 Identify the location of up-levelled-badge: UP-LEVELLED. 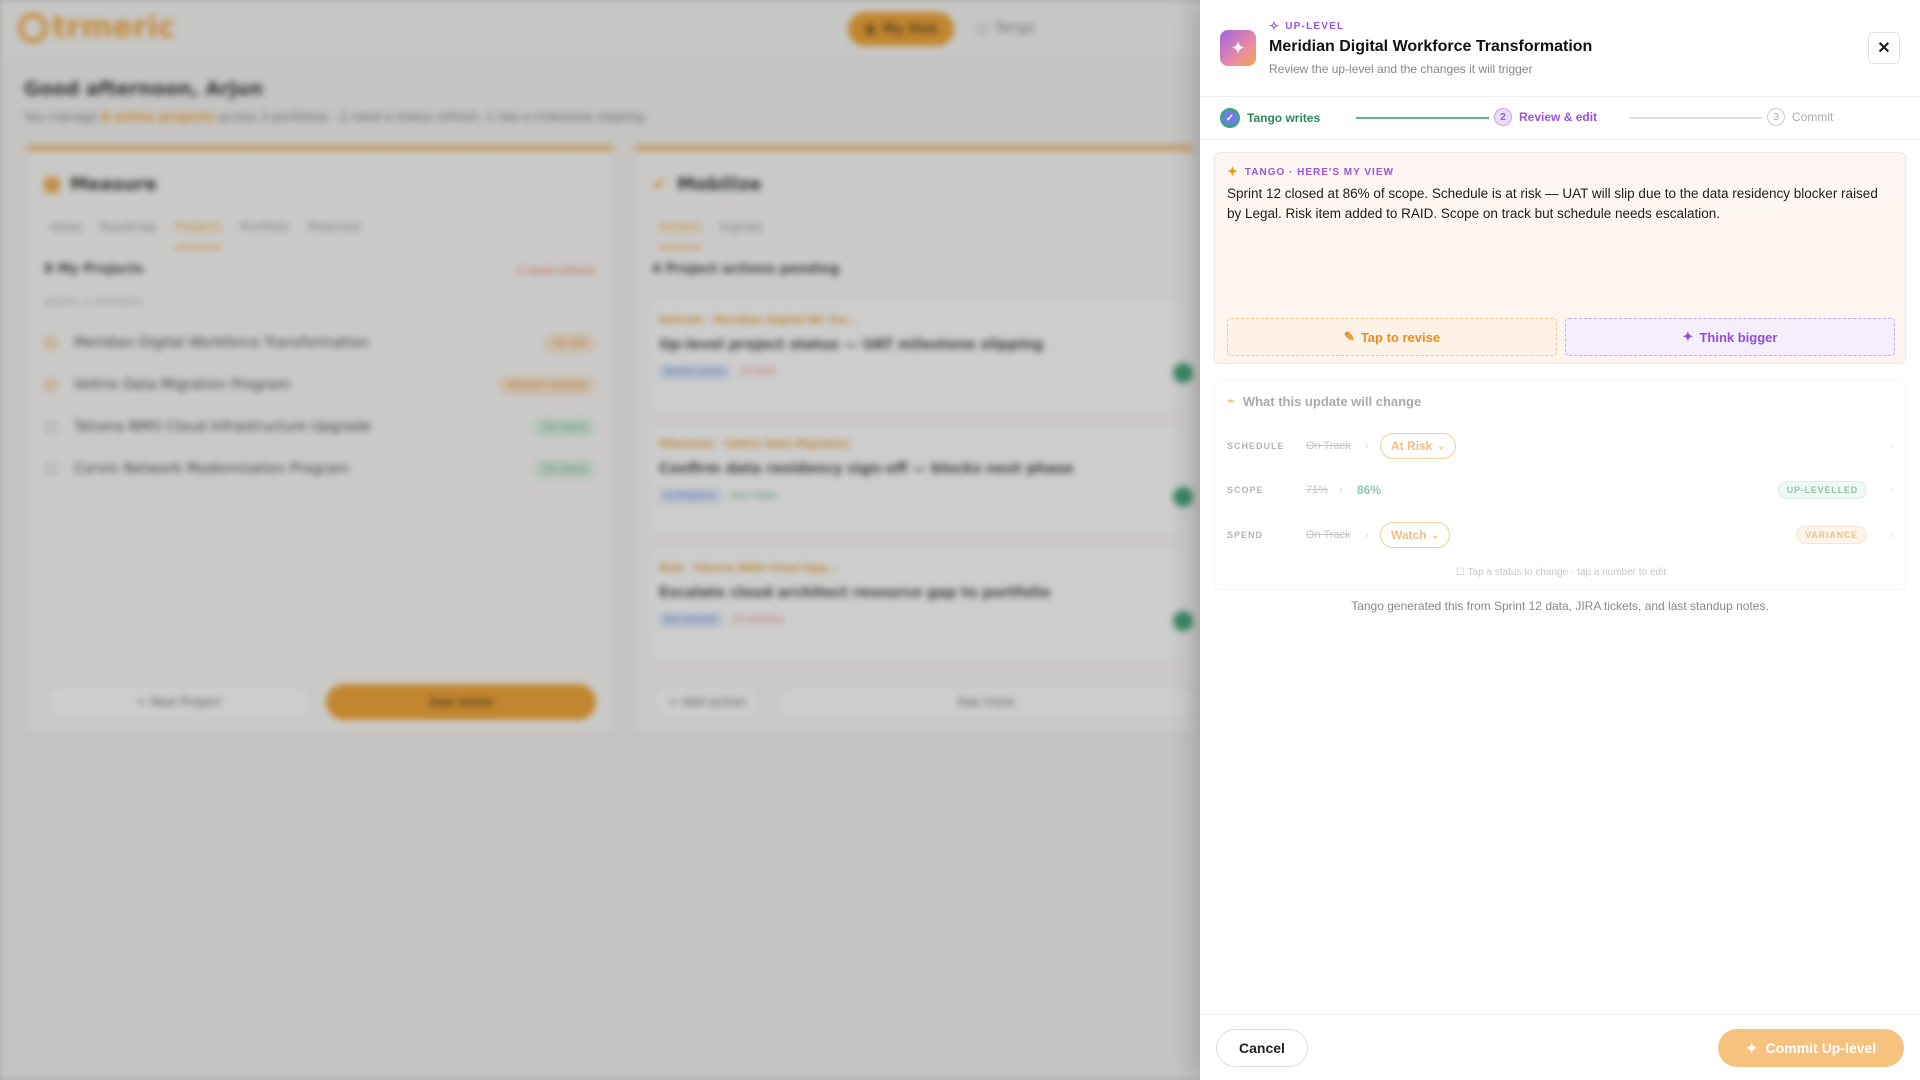
(1822, 490).